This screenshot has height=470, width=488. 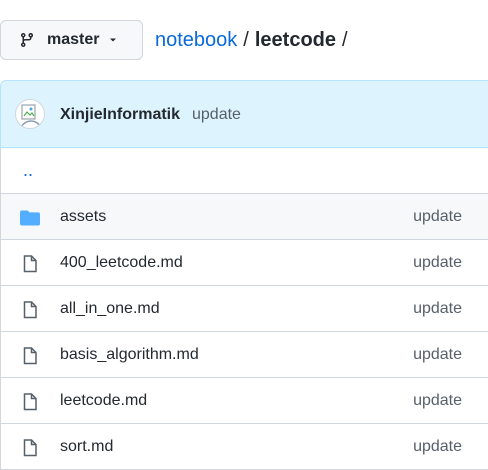 I want to click on folder-icon, so click(x=30, y=218).